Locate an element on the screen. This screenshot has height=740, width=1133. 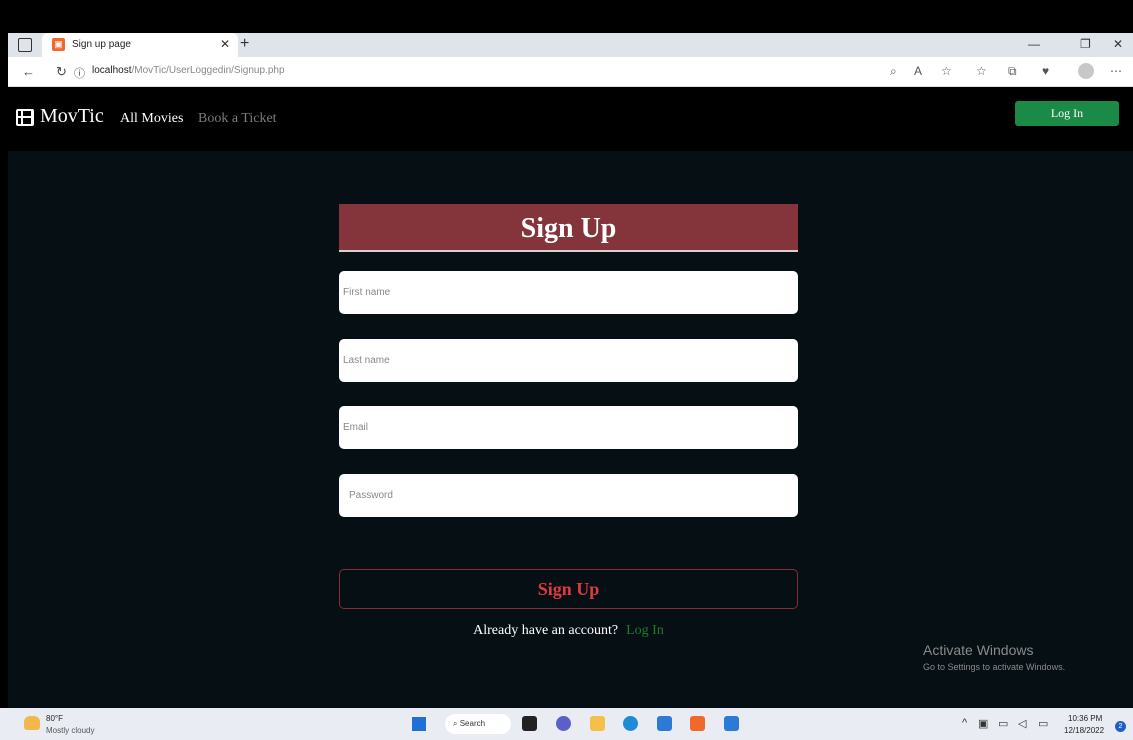
xampp-icon is located at coordinates (697, 723).